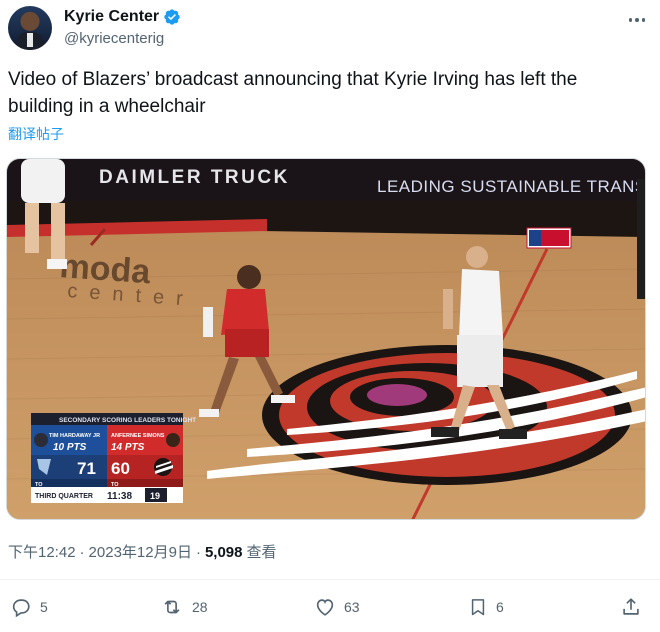  I want to click on bookmark-icon, so click(478, 607).